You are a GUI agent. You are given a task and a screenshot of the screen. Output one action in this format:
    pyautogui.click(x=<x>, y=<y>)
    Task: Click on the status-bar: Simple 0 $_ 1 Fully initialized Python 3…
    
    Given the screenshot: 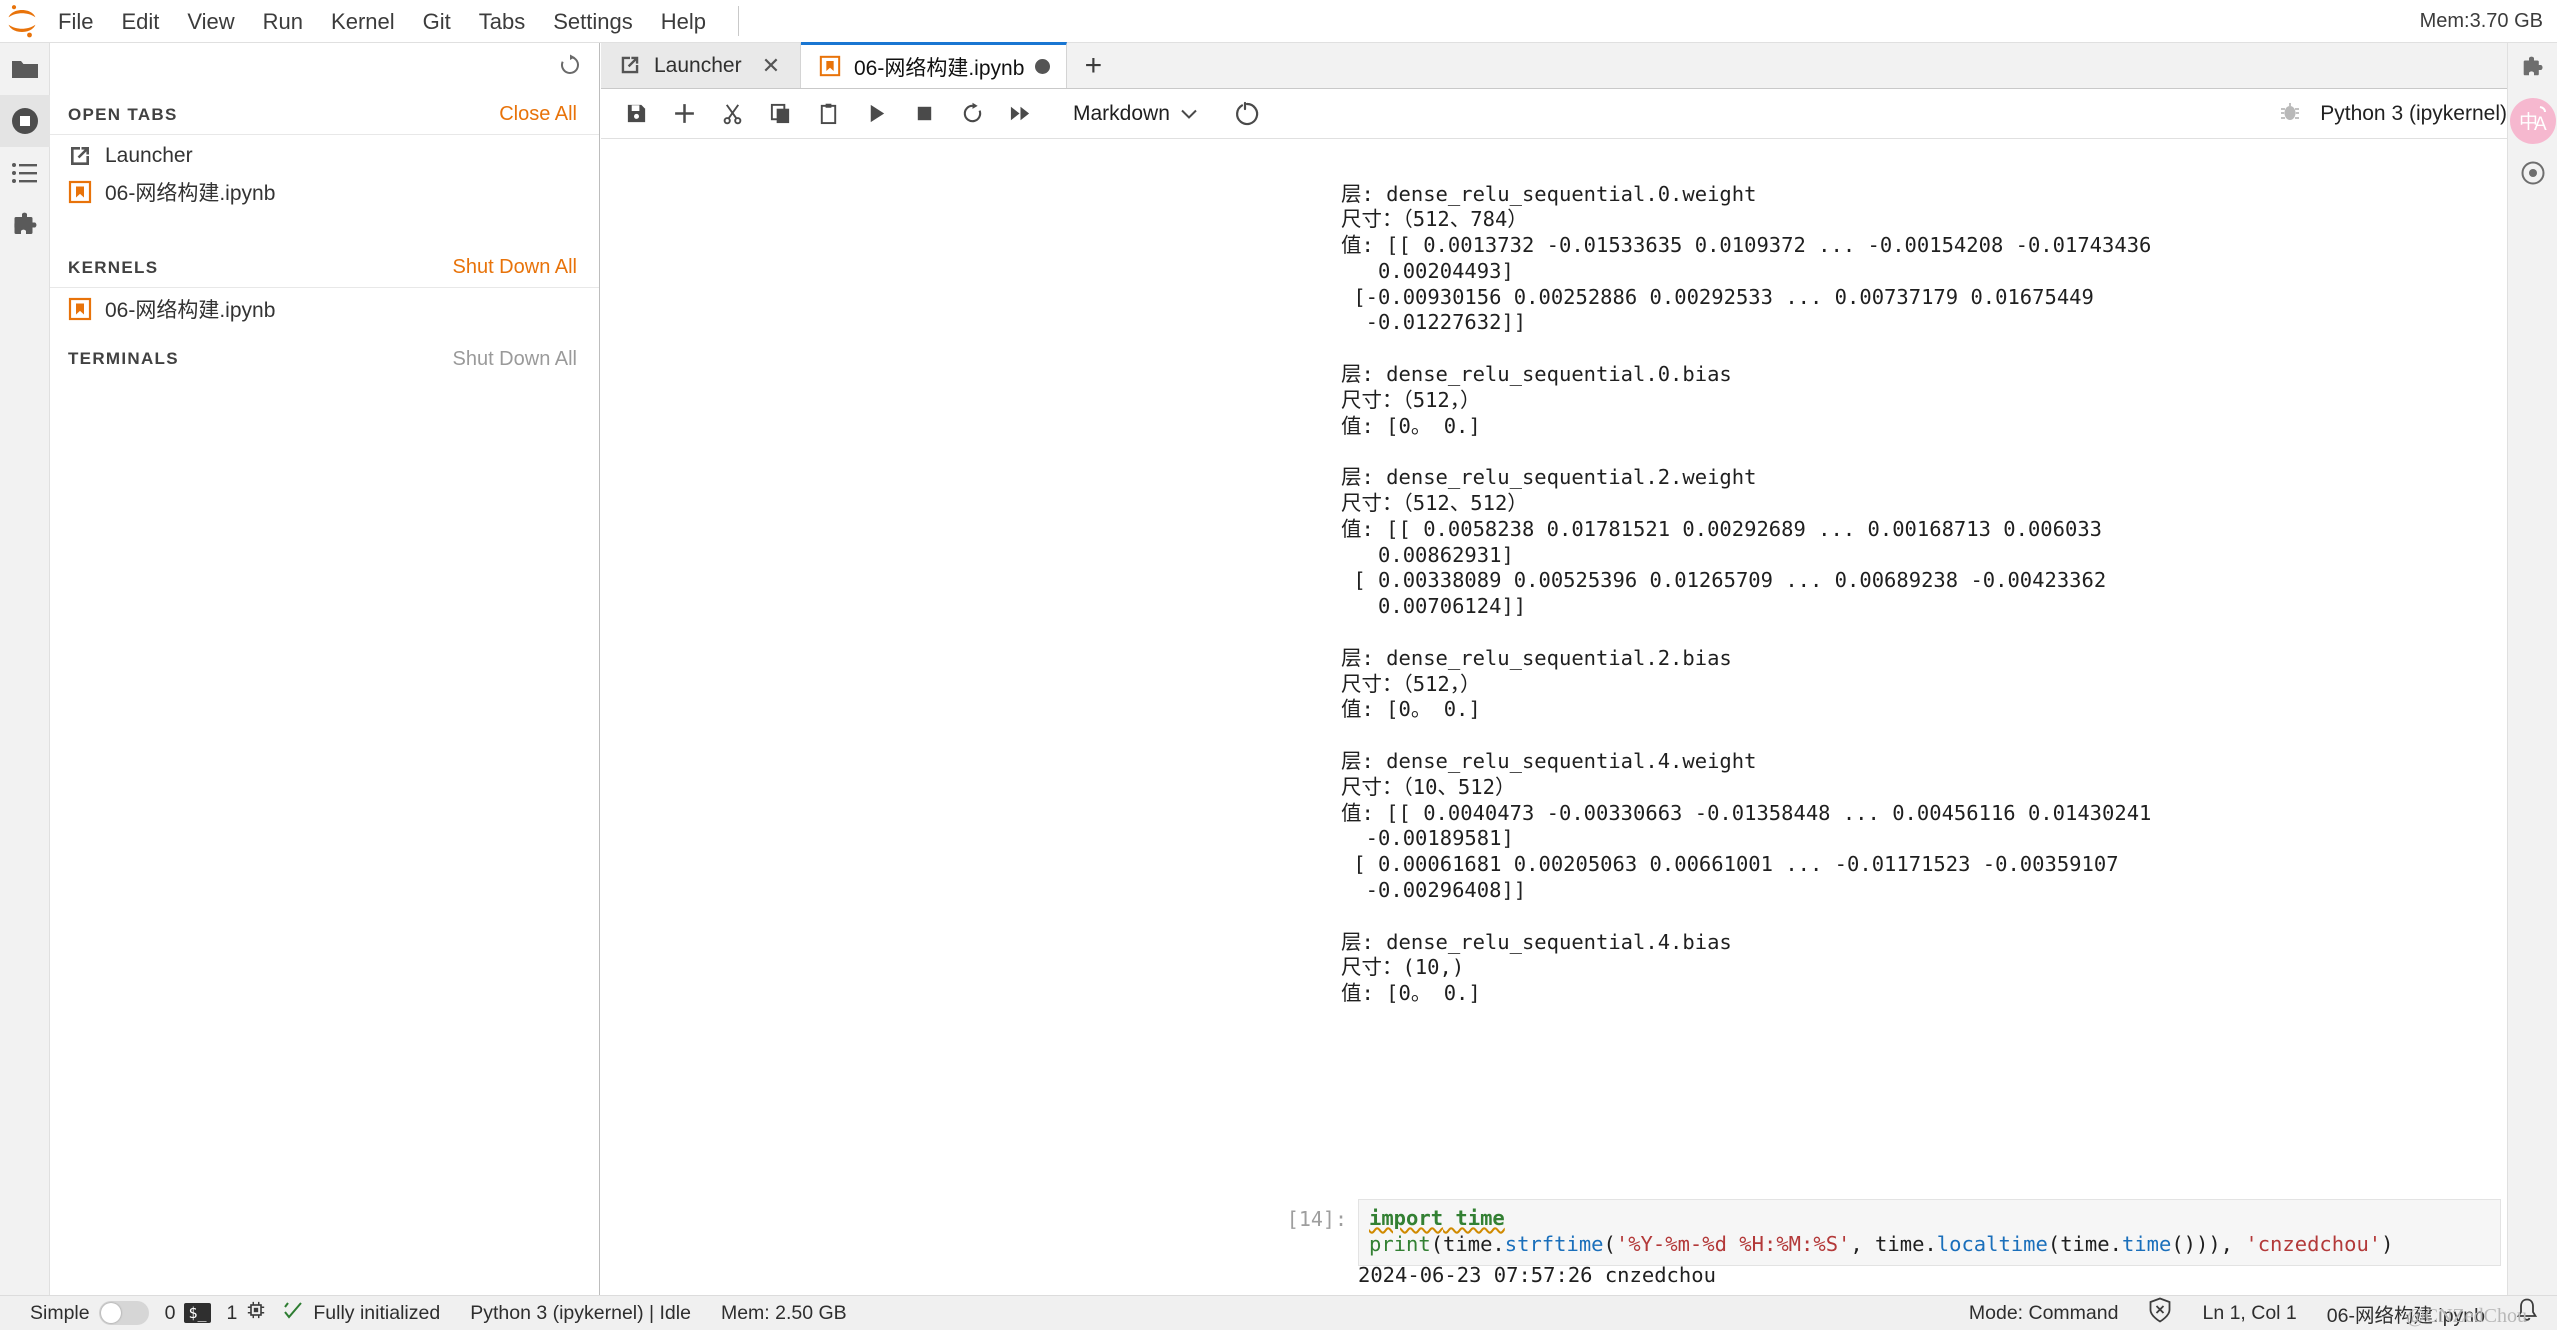 What is the action you would take?
    pyautogui.click(x=1278, y=1312)
    